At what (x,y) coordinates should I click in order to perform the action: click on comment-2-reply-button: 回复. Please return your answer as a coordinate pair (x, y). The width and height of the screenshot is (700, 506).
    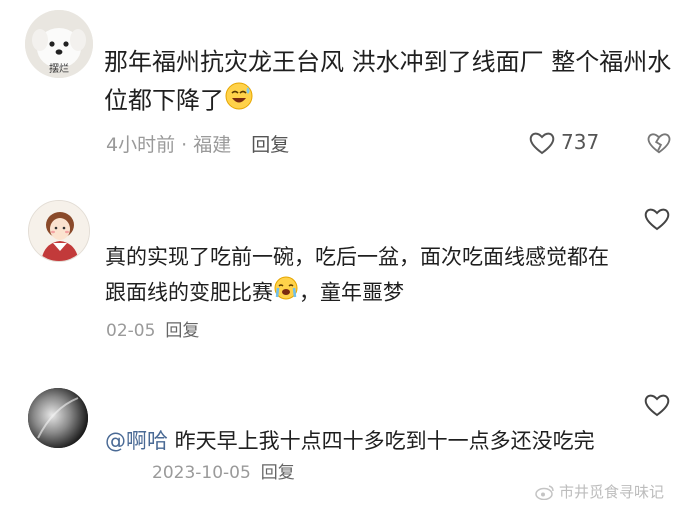
    Looking at the image, I should click on (182, 331).